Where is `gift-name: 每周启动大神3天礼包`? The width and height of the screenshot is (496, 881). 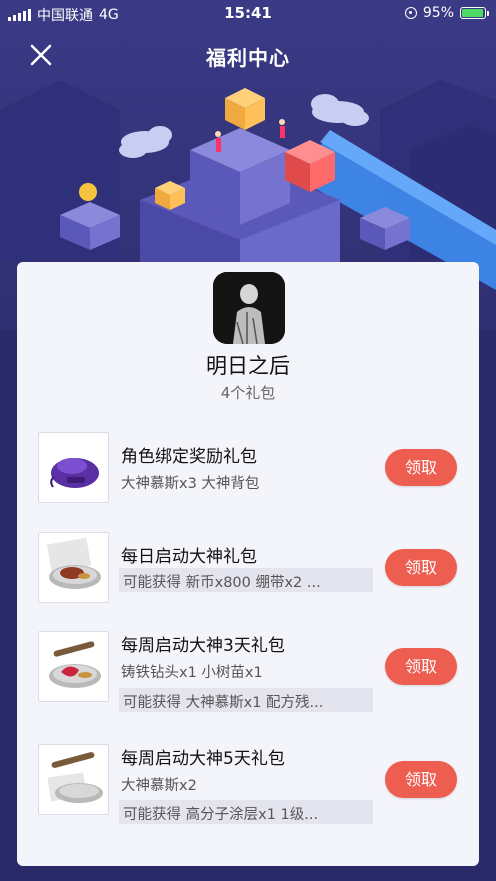
gift-name: 每周启动大神3天礼包 is located at coordinates (203, 646).